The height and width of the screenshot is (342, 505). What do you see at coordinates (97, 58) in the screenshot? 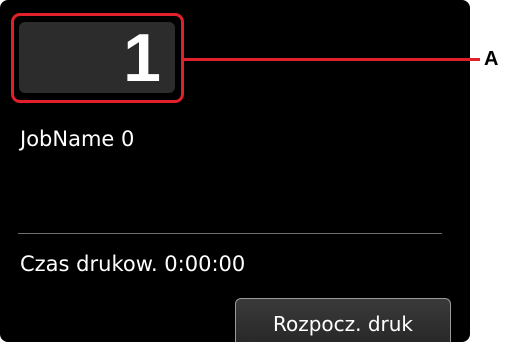
I see `callout-highlight-box` at bounding box center [97, 58].